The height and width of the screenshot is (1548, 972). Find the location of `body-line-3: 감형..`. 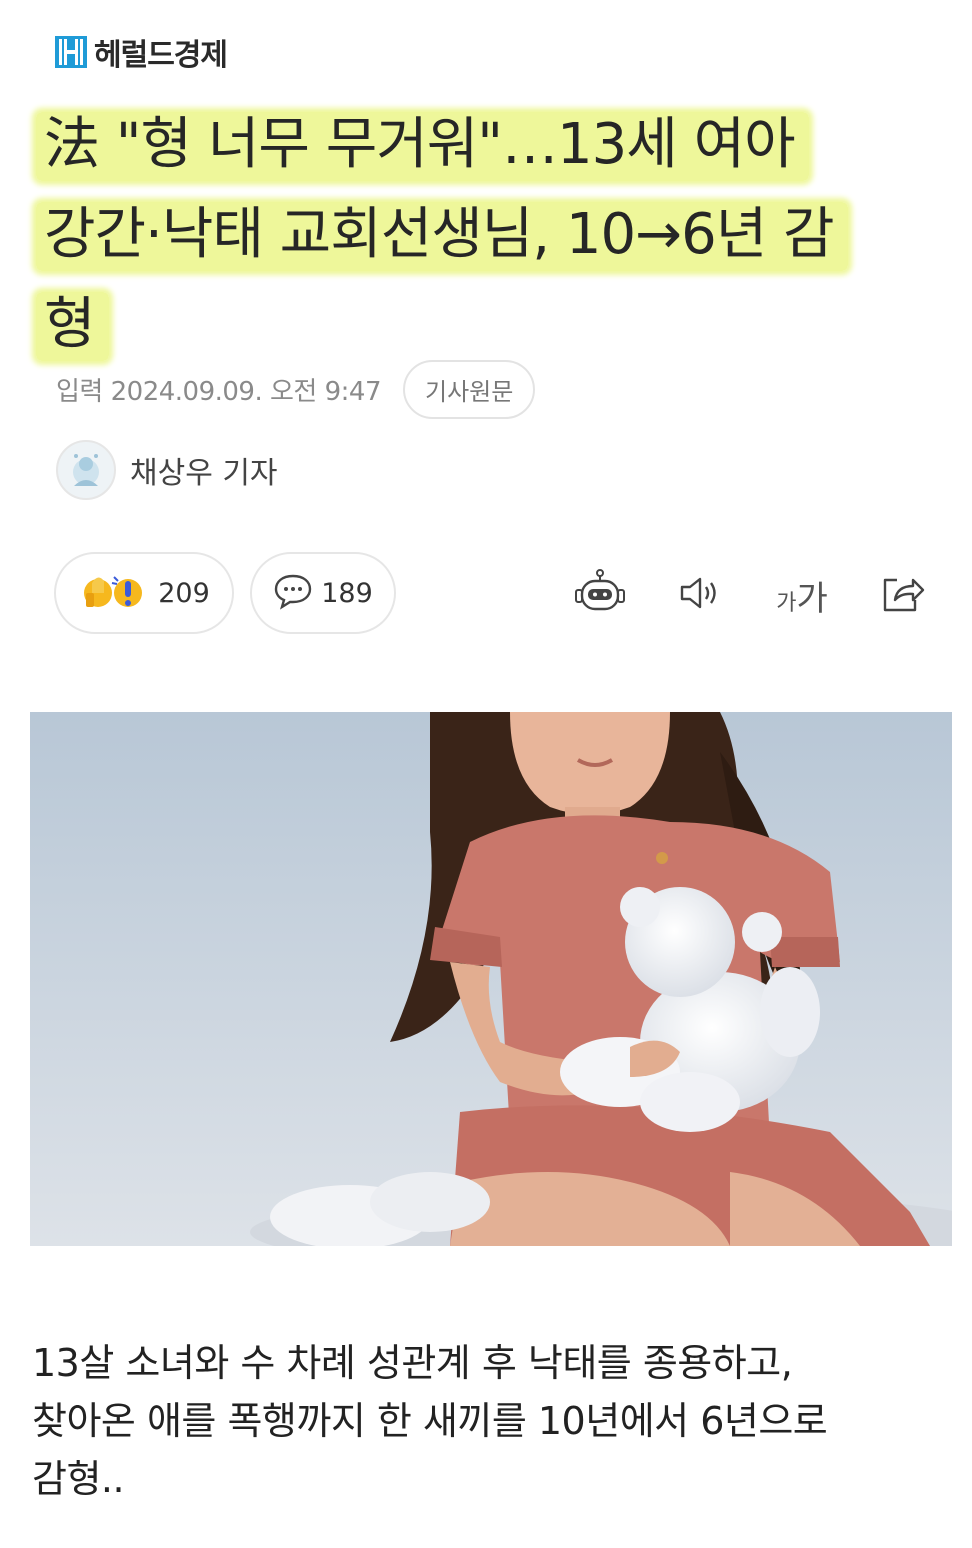

body-line-3: 감형.. is located at coordinates (78, 1479).